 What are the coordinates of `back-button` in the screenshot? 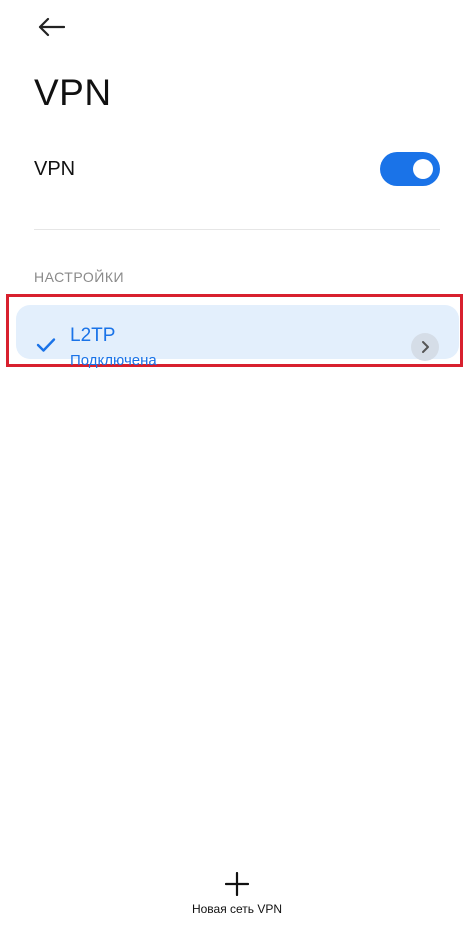 It's located at (51, 27).